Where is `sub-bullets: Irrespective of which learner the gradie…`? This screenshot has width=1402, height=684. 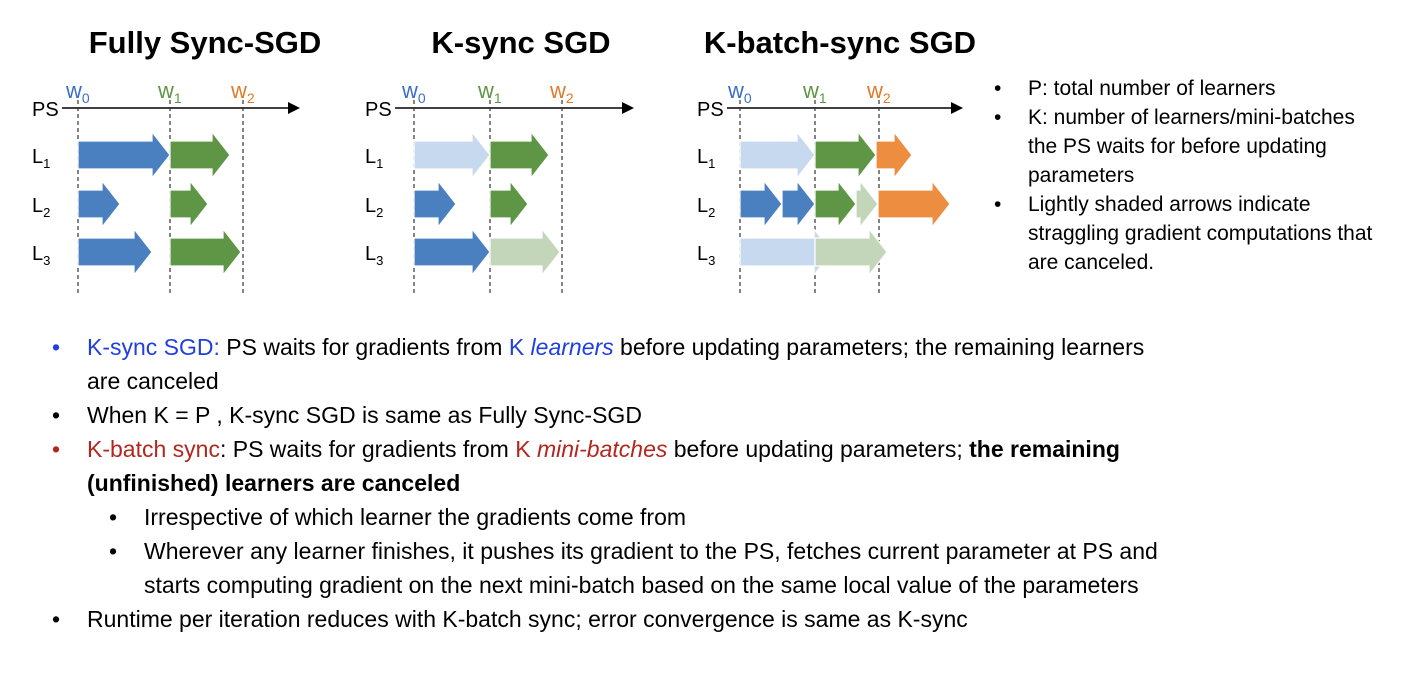
sub-bullets: Irrespective of which learner the gradie… is located at coordinates (632, 551).